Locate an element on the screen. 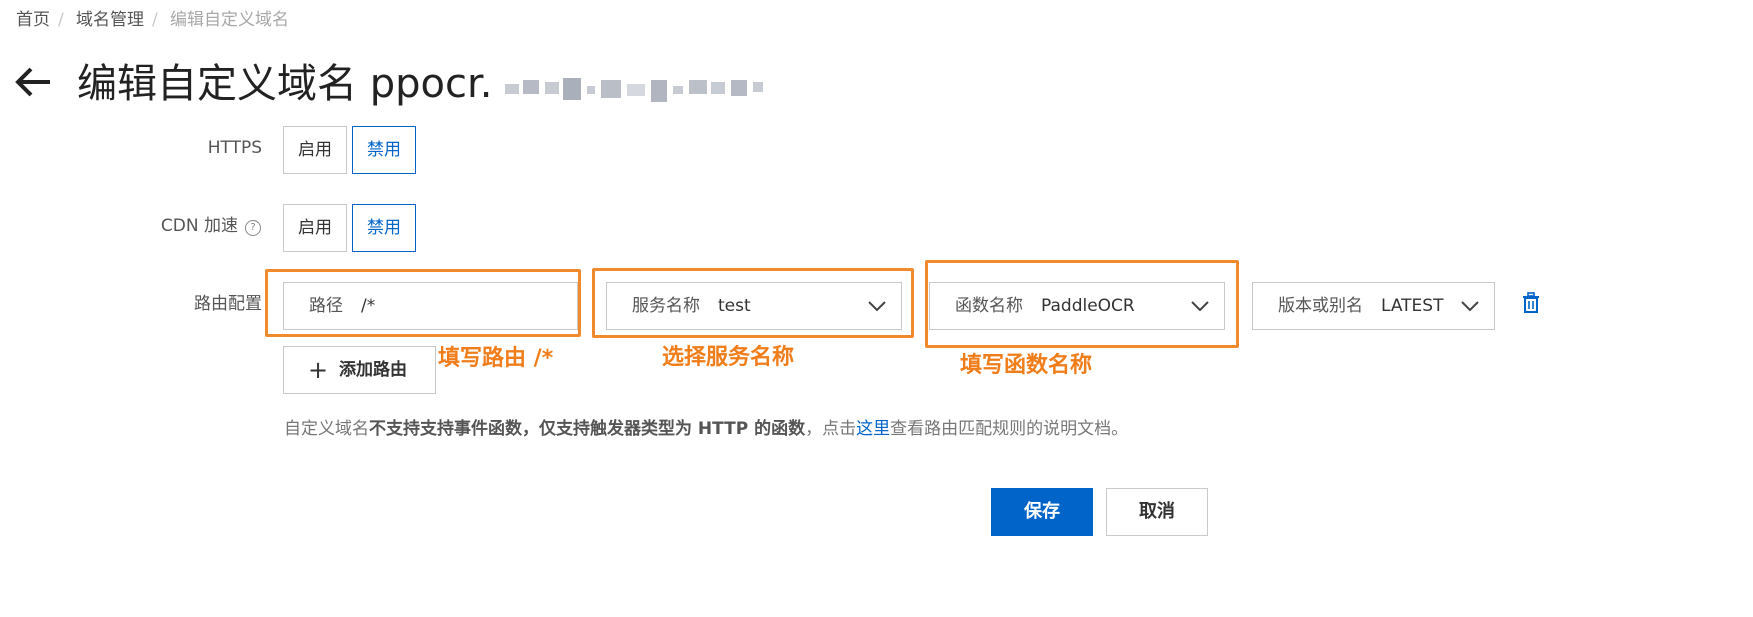 This screenshot has width=1753, height=617. add-route-label: 添加路由 is located at coordinates (373, 370).